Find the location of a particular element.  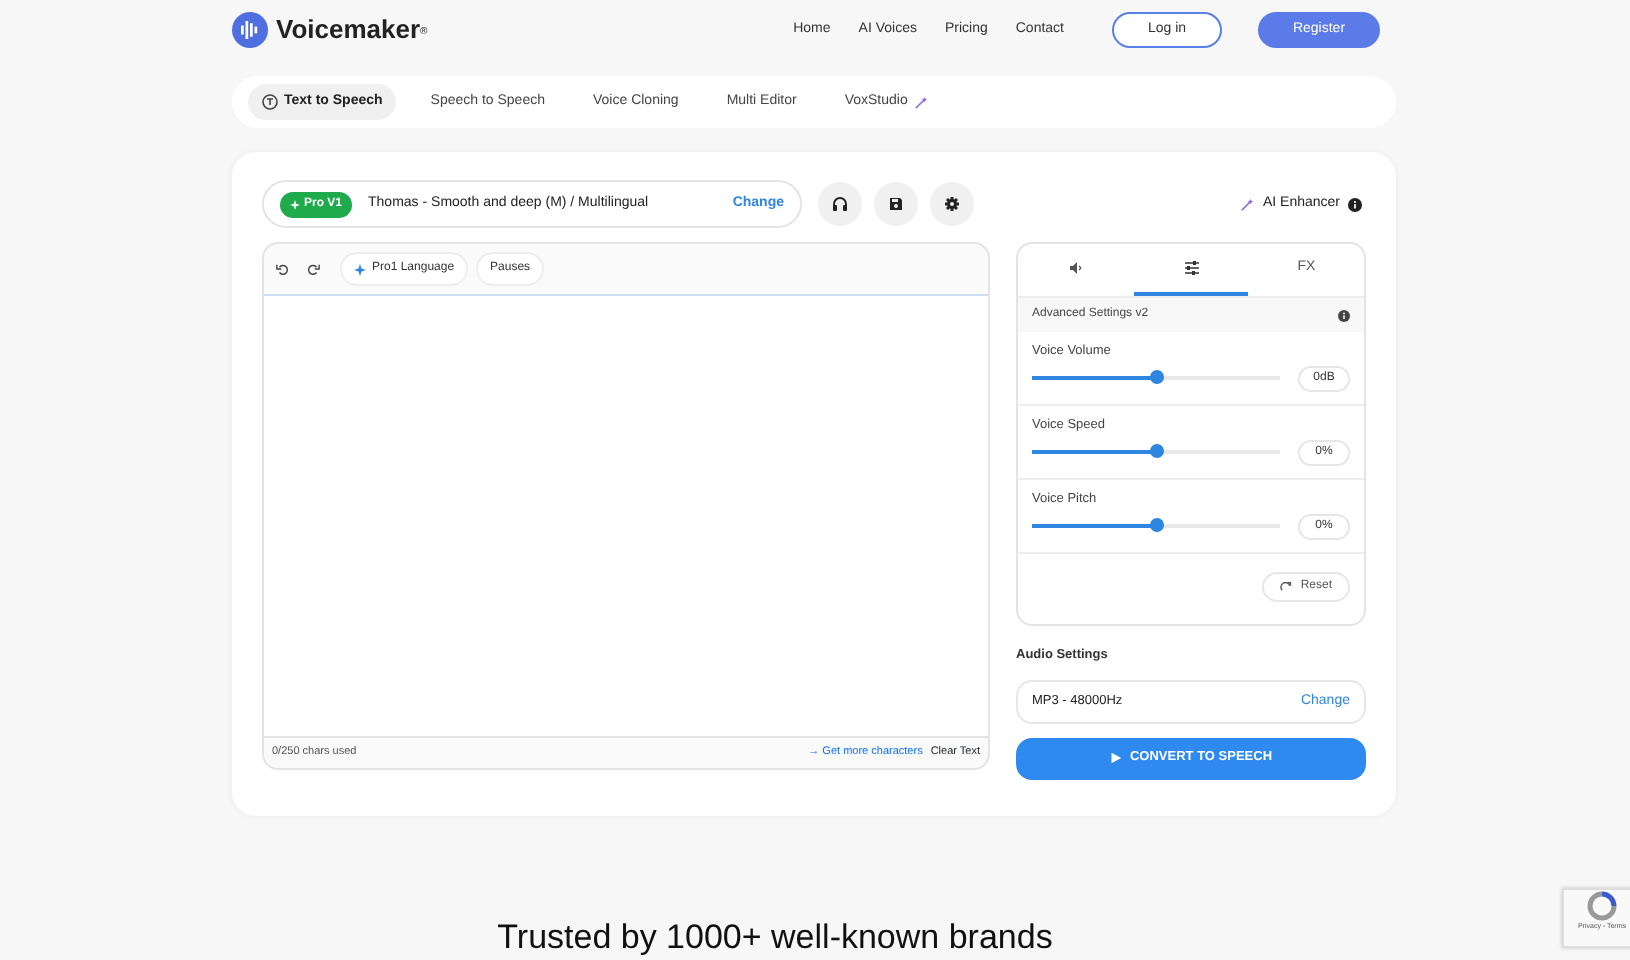

redo-icon is located at coordinates (313, 269).